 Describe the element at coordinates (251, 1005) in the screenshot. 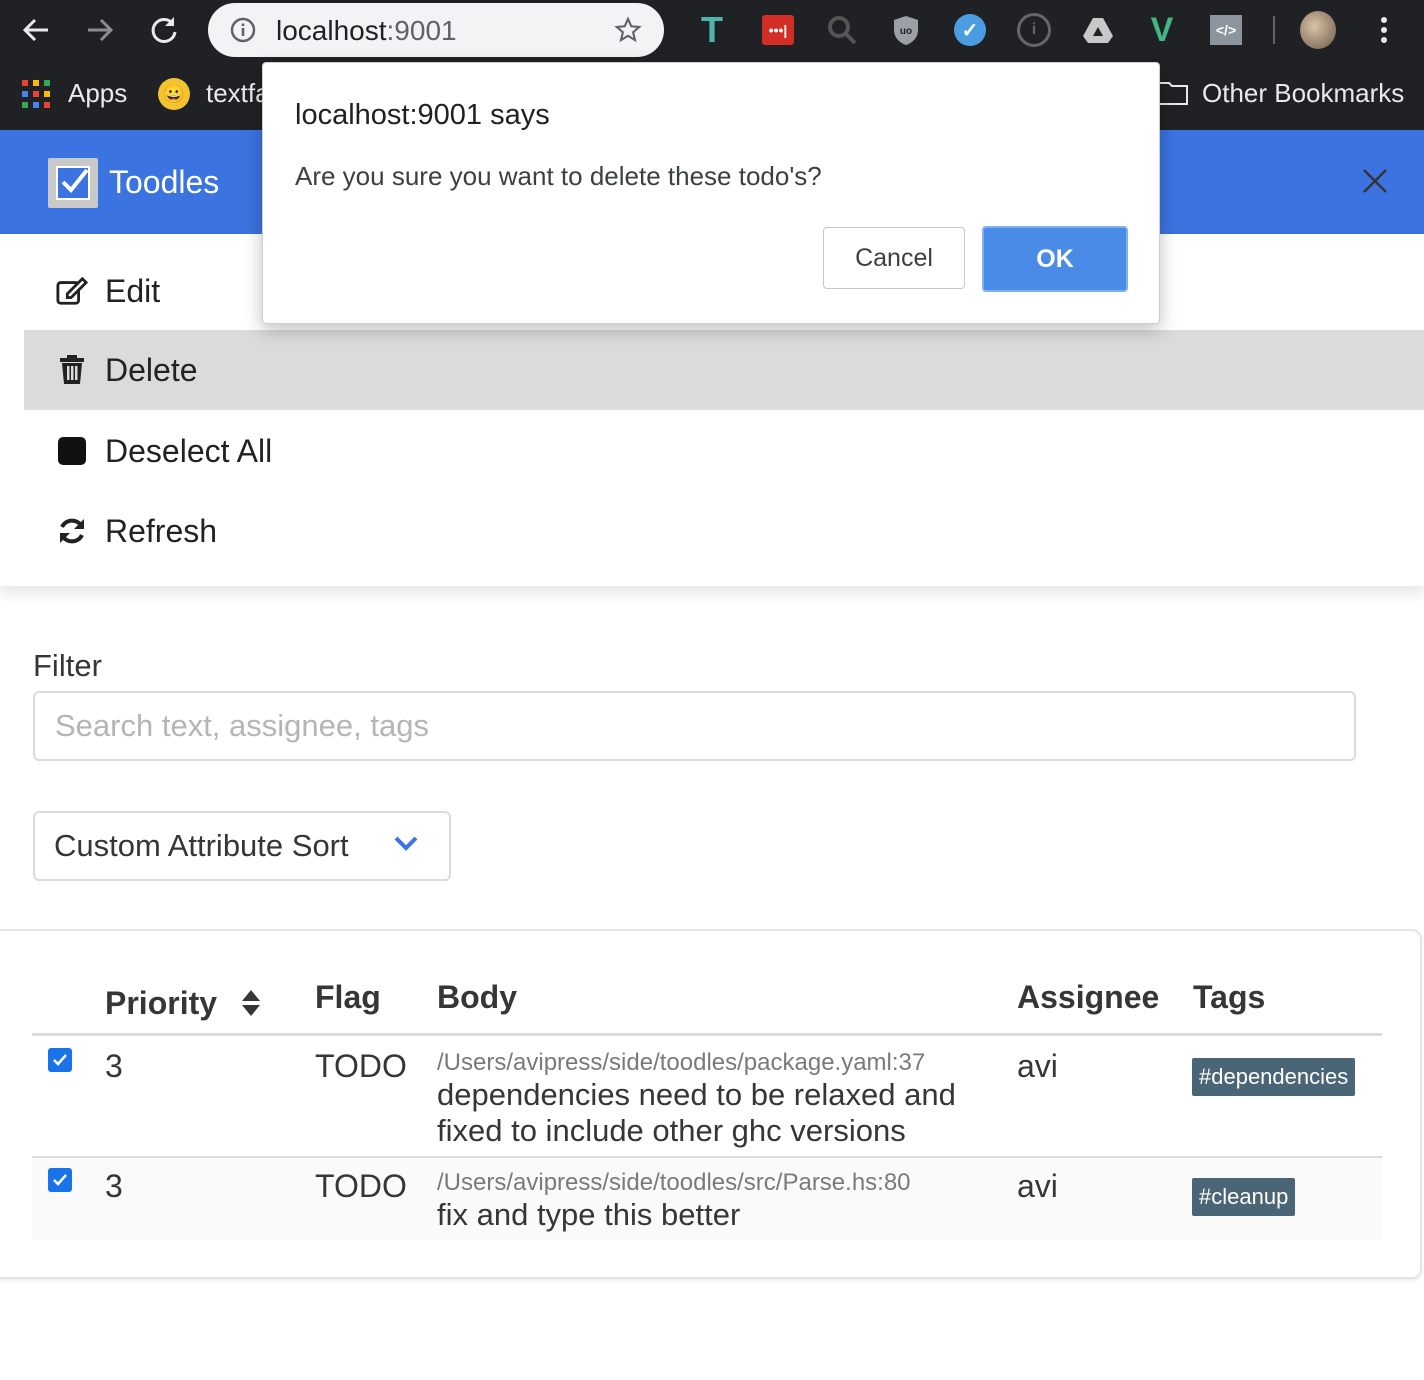

I see `sort-arrows-icon` at that location.